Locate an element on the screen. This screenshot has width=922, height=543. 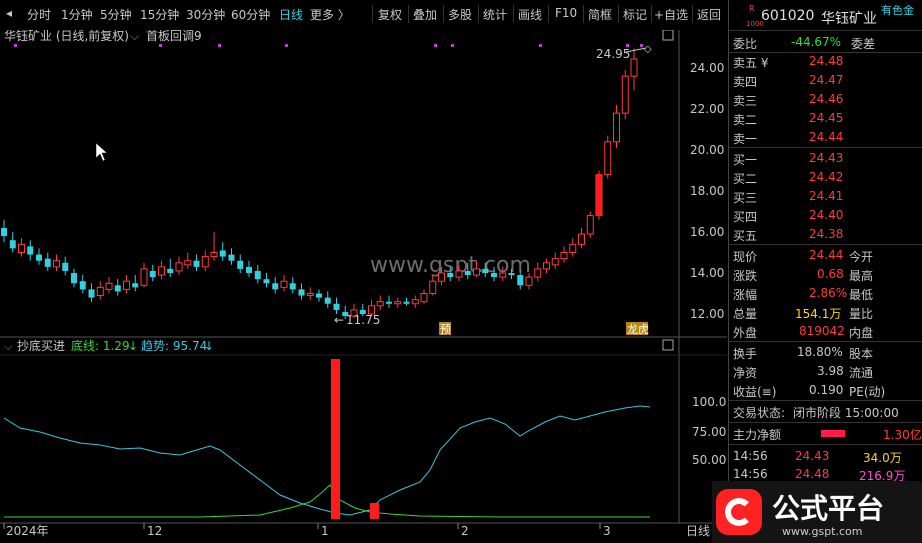
stat-label: 涨幅 is located at coordinates (745, 295).